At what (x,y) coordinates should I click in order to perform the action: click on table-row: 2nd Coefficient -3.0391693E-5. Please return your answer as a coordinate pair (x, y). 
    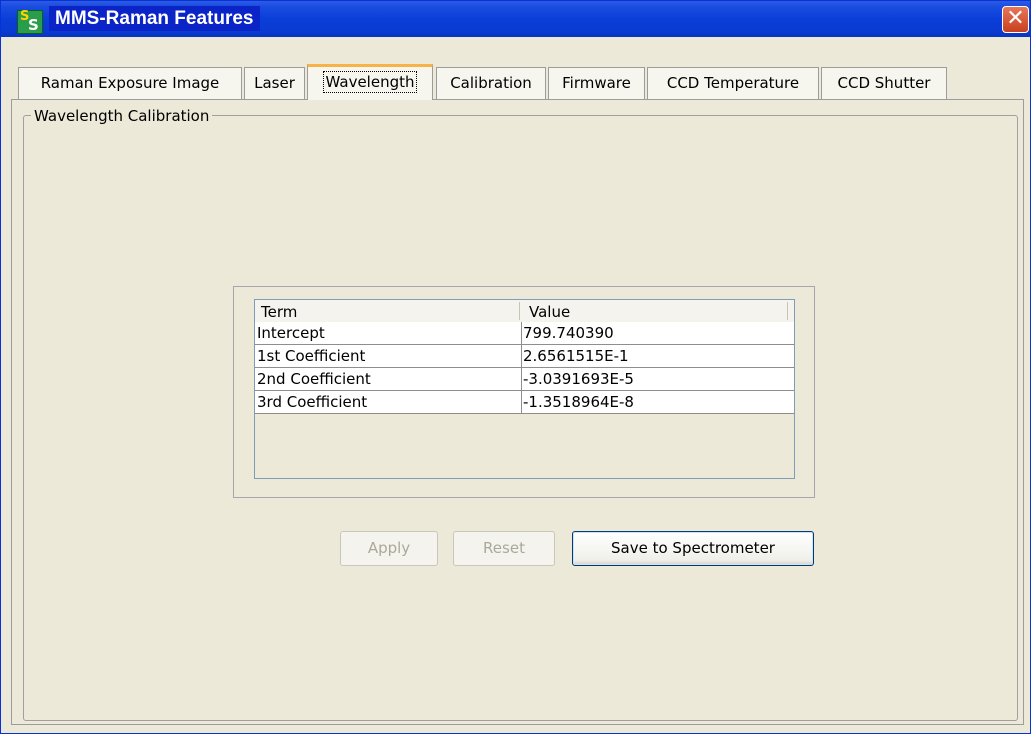
    Looking at the image, I should click on (524, 379).